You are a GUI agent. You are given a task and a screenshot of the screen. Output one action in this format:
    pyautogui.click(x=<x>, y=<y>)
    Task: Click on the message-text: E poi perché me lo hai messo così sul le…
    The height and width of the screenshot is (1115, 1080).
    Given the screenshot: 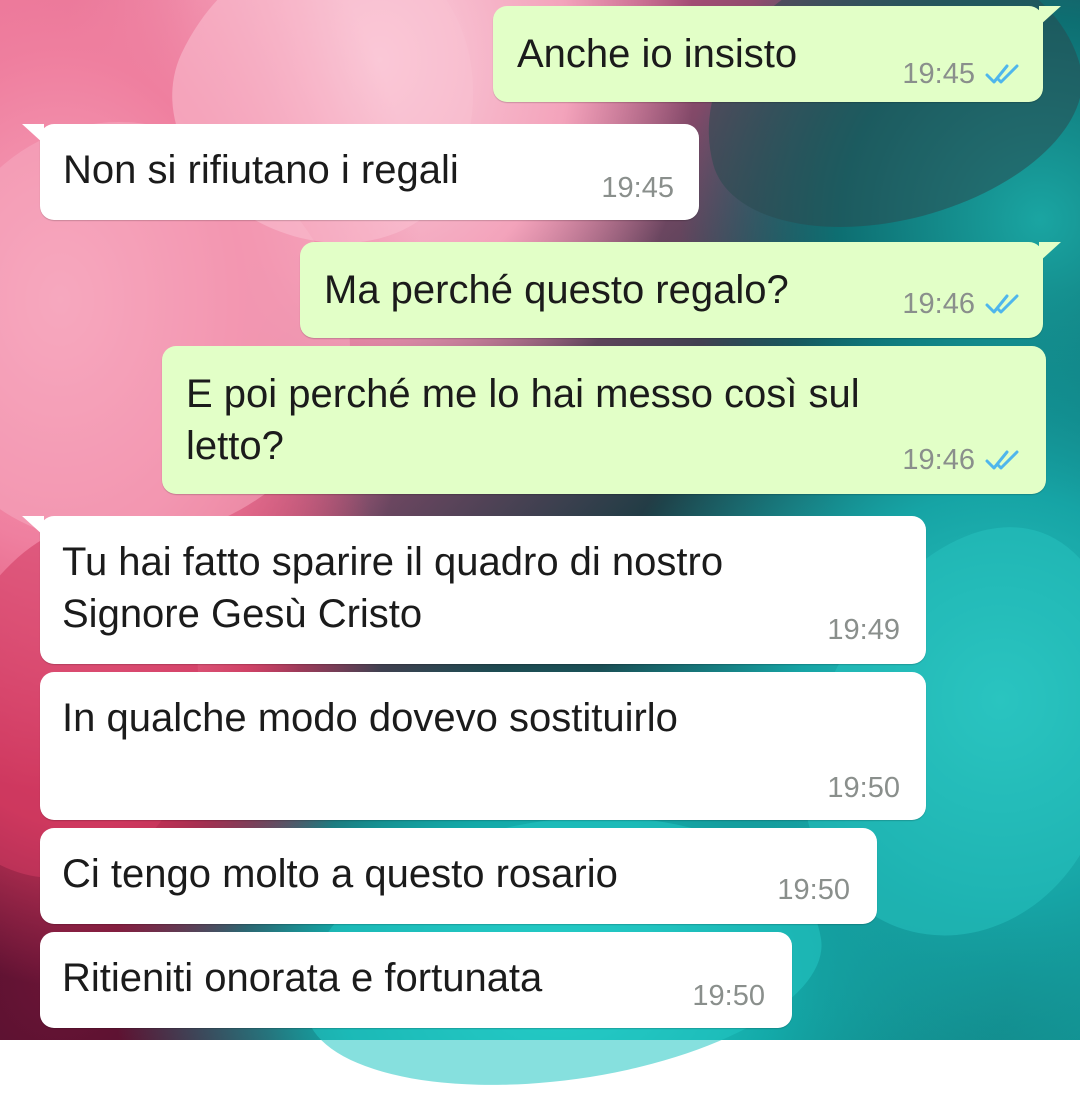 What is the action you would take?
    pyautogui.click(x=523, y=420)
    